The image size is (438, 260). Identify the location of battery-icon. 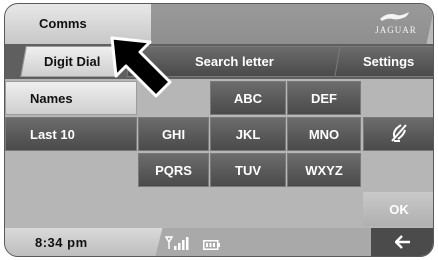
(212, 246).